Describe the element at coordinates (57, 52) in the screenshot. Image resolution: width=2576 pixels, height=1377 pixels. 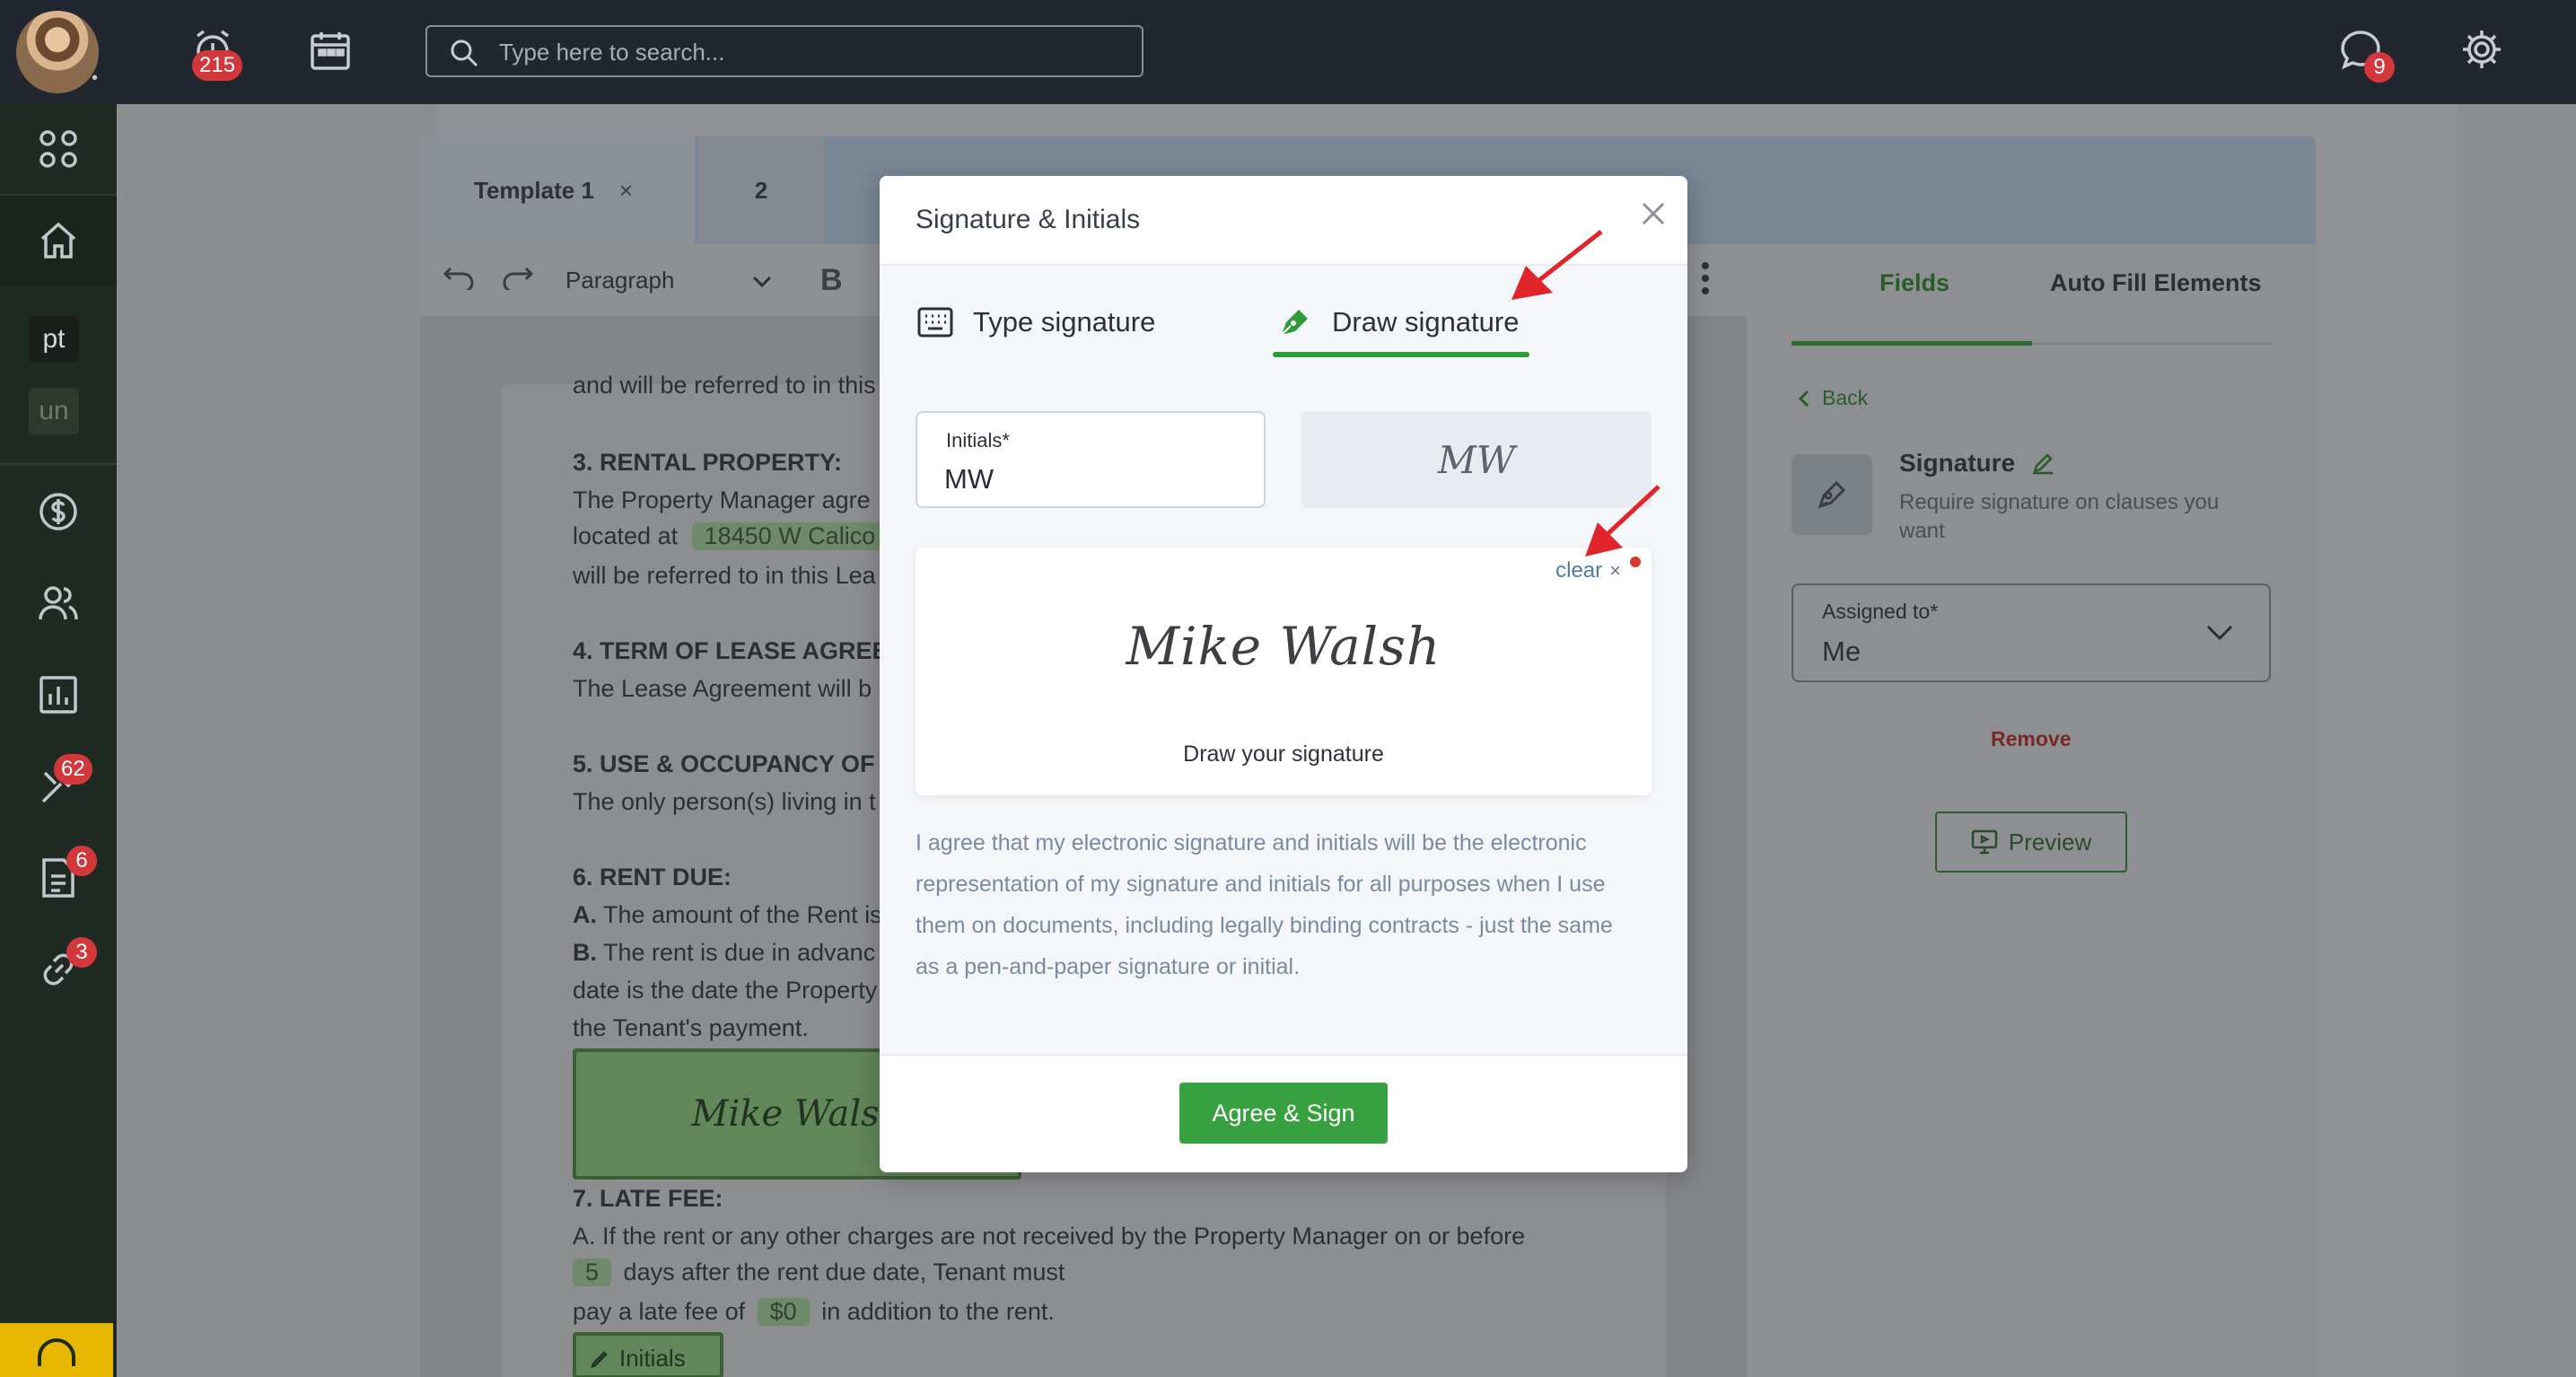
I see `user-avatar` at that location.